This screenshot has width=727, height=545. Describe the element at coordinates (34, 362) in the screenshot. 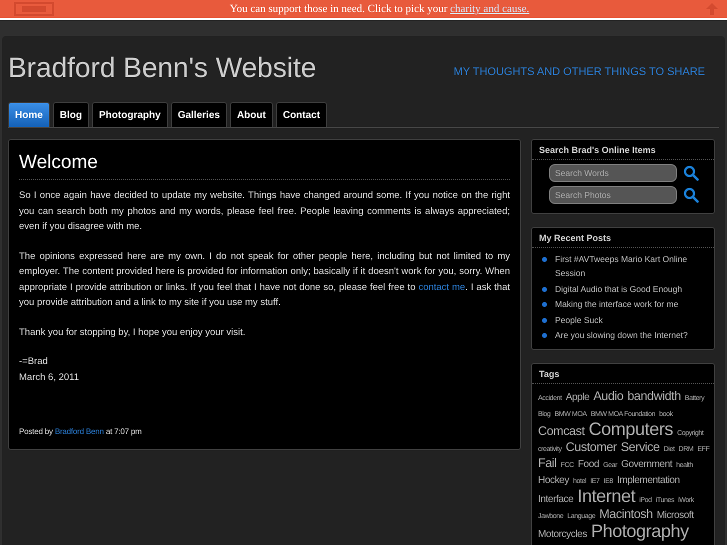

I see `signature-text: -=Brad` at that location.